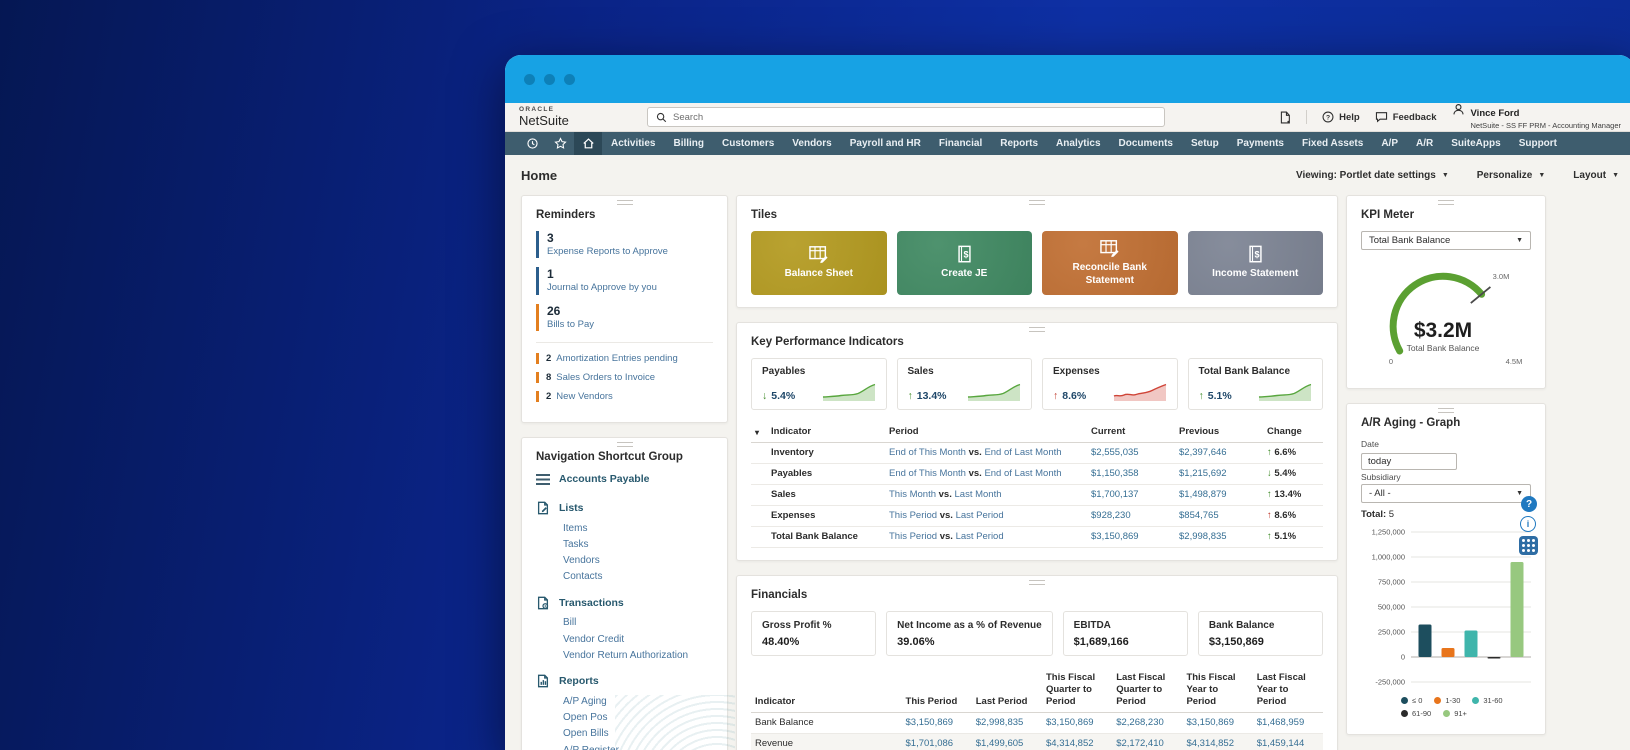 This screenshot has height=750, width=1630. I want to click on shortcut-link-vendors: Vendors, so click(638, 560).